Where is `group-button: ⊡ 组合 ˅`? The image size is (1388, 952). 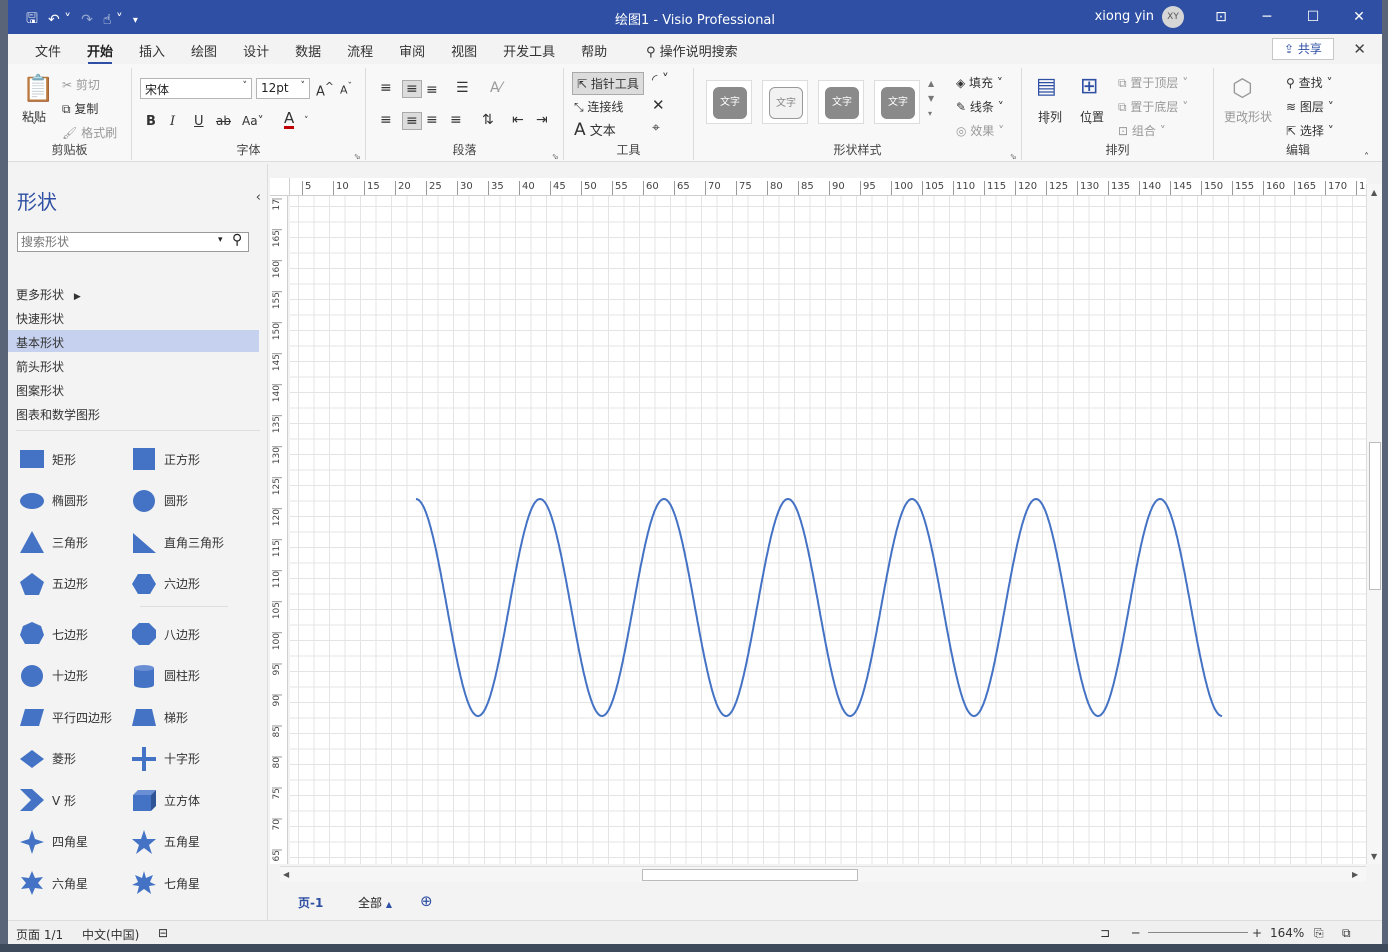 group-button: ⊡ 组合 ˅ is located at coordinates (1142, 130).